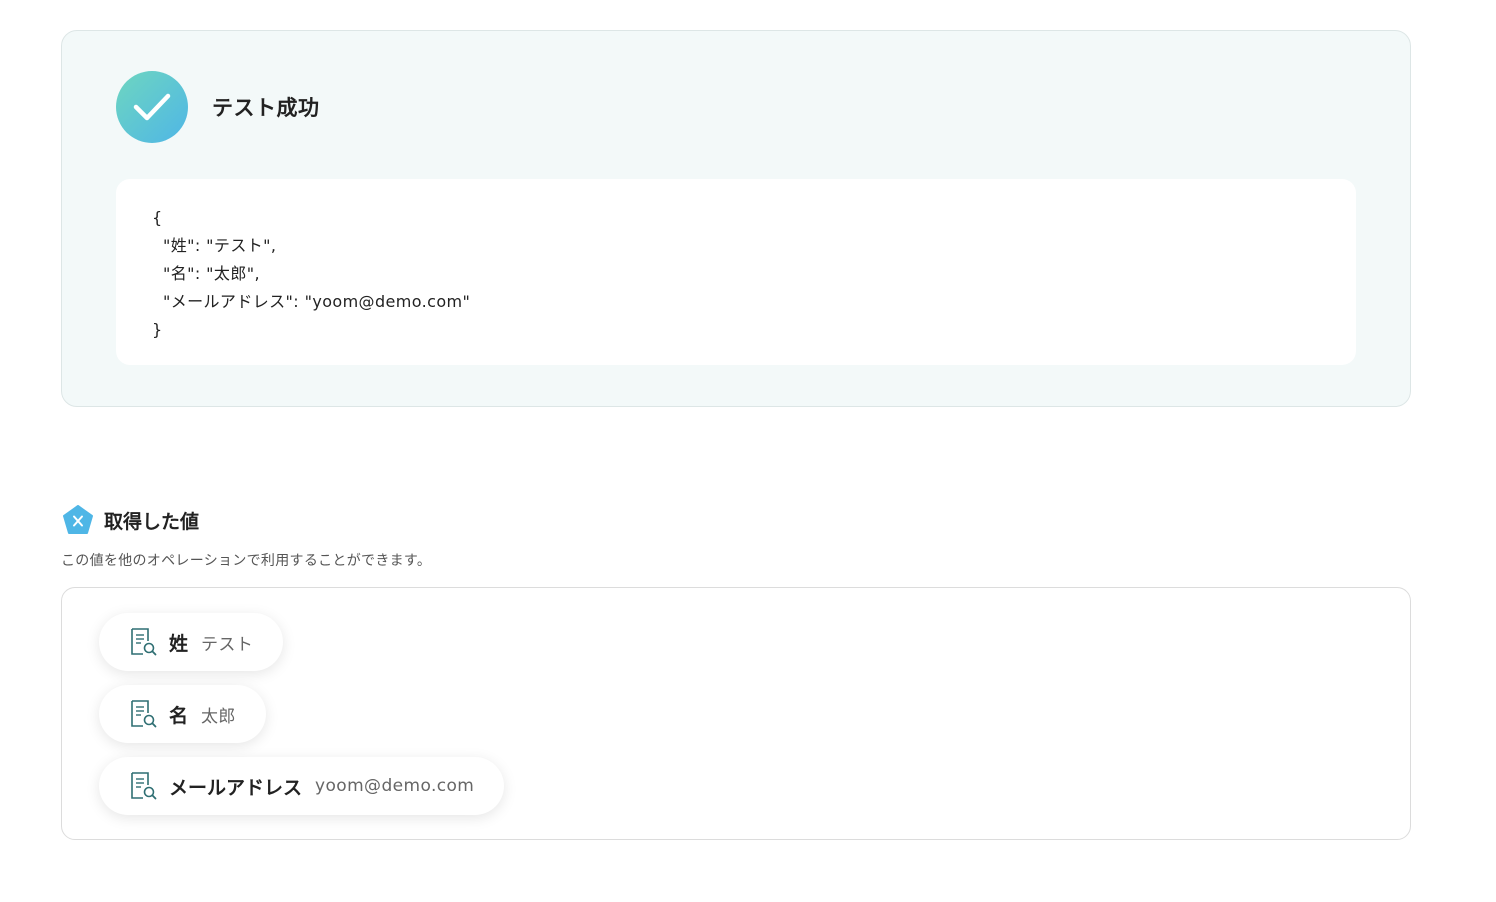 The image size is (1496, 902). What do you see at coordinates (218, 716) in the screenshot?
I see `value-chip-value: 太郎` at bounding box center [218, 716].